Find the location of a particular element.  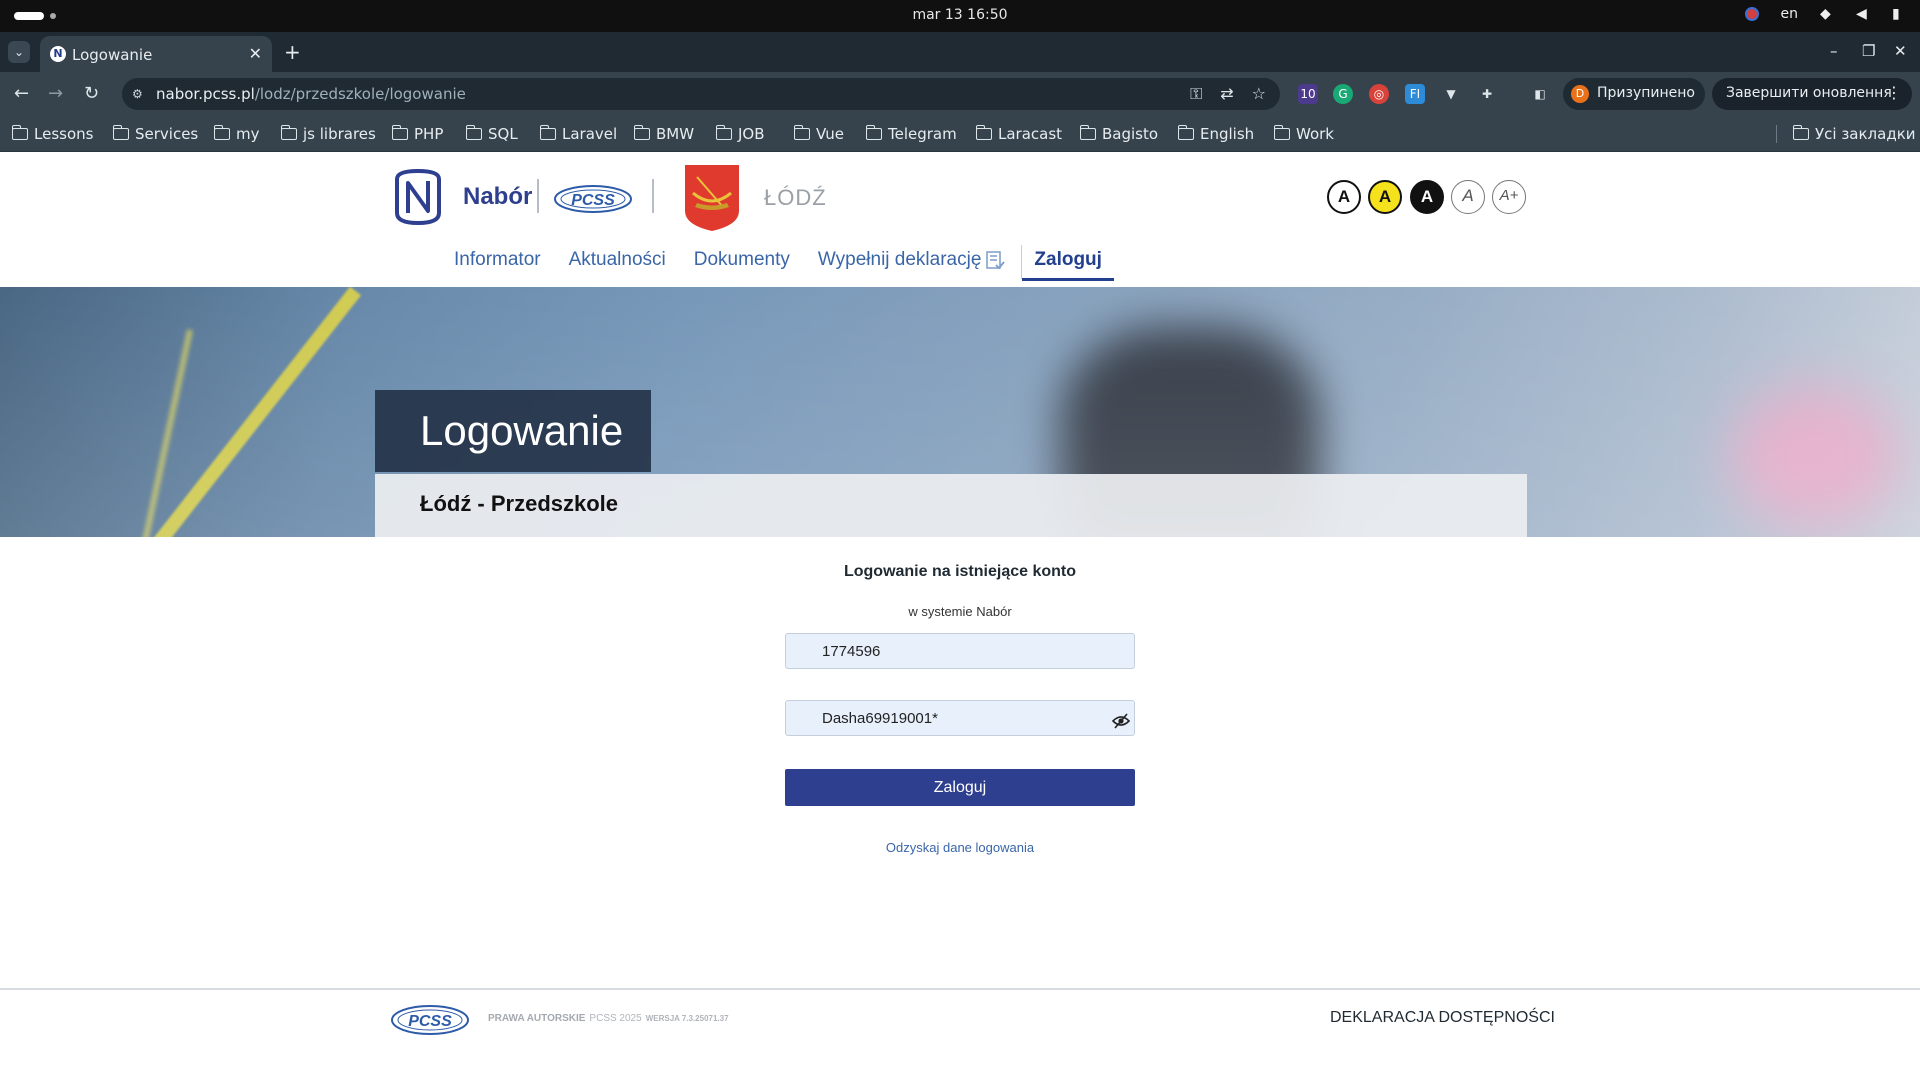

recover-credentials-link: Odzyskaj dane logowania is located at coordinates (960, 847).